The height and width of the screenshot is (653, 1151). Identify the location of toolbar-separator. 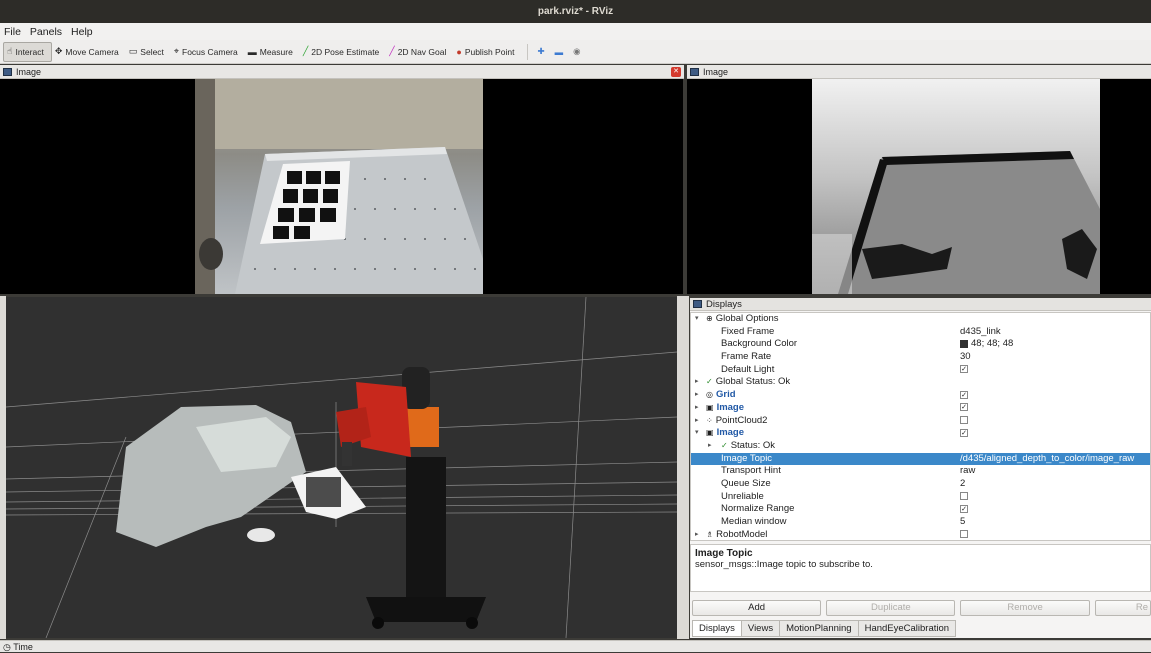
(528, 51).